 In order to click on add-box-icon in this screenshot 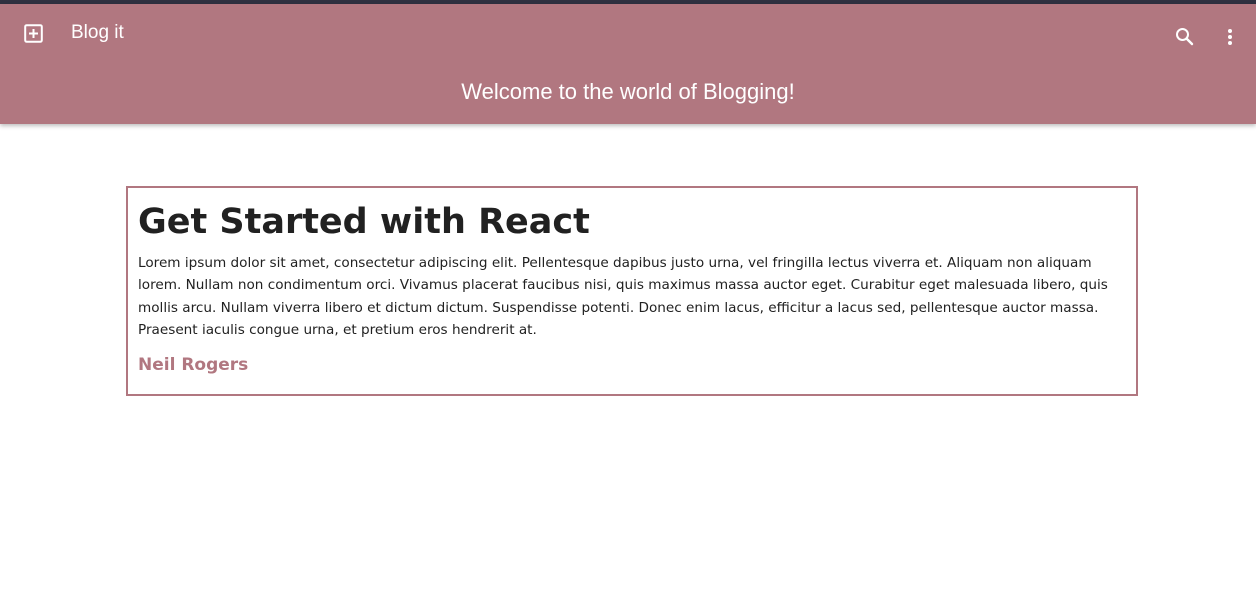, I will do `click(33, 33)`.